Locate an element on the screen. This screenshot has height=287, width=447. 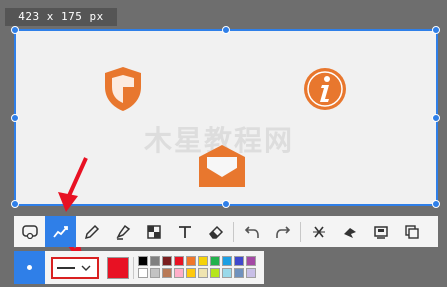
brush-size-button is located at coordinates (29, 267).